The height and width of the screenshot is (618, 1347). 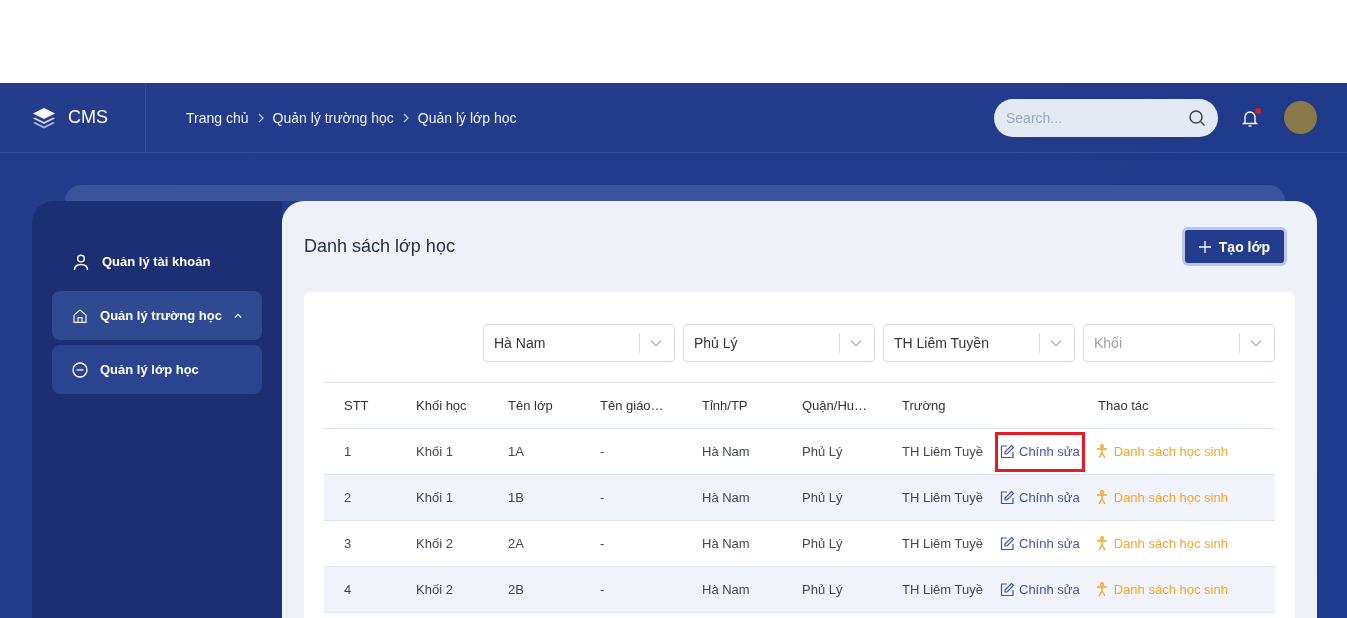 I want to click on table-cell-text: 4, so click(x=348, y=589).